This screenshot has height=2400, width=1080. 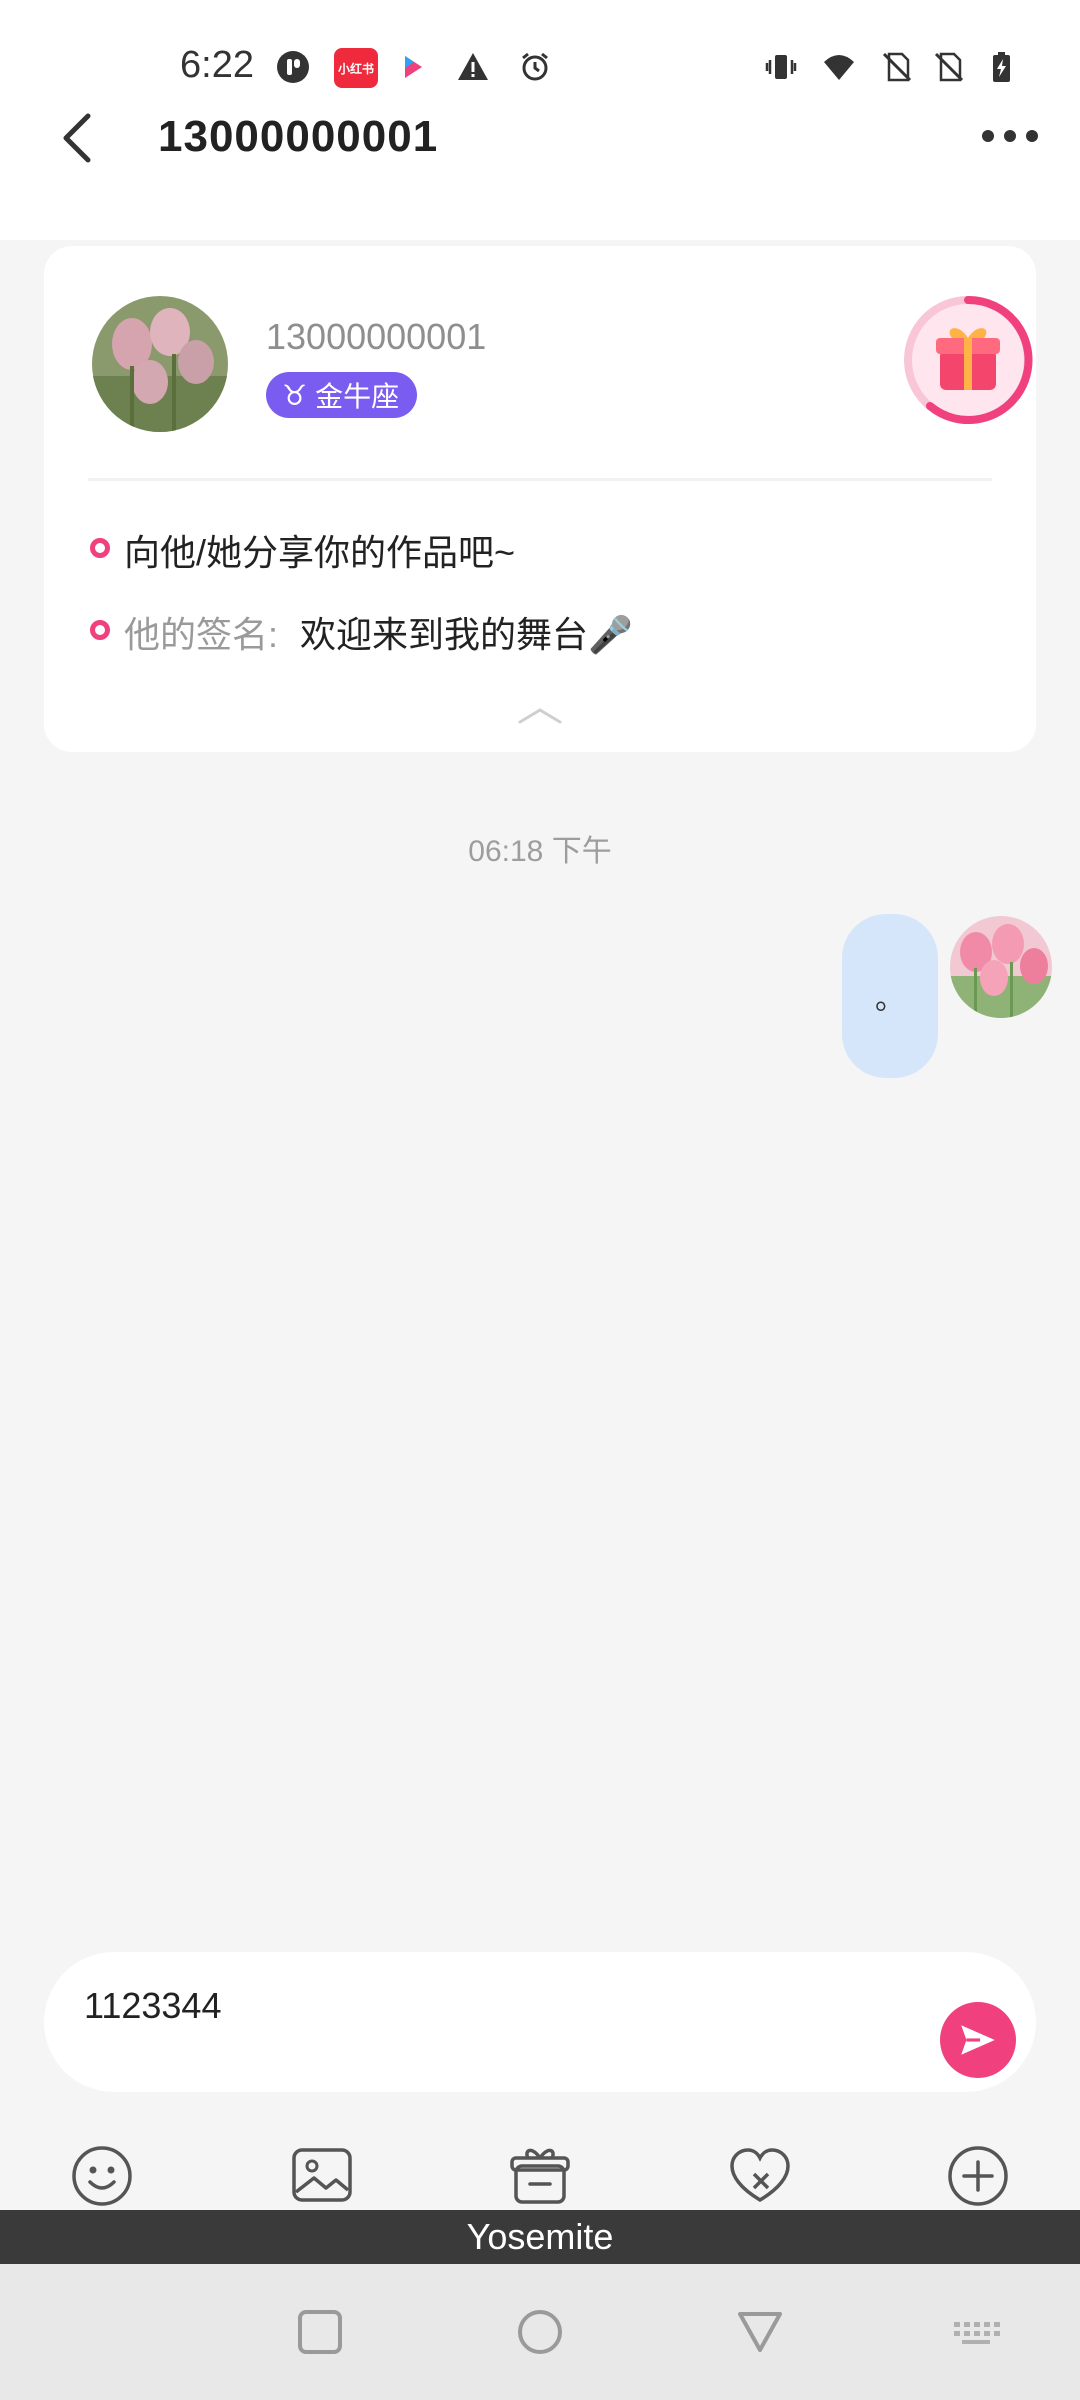 What do you see at coordinates (897, 67) in the screenshot?
I see `no-sim-icon` at bounding box center [897, 67].